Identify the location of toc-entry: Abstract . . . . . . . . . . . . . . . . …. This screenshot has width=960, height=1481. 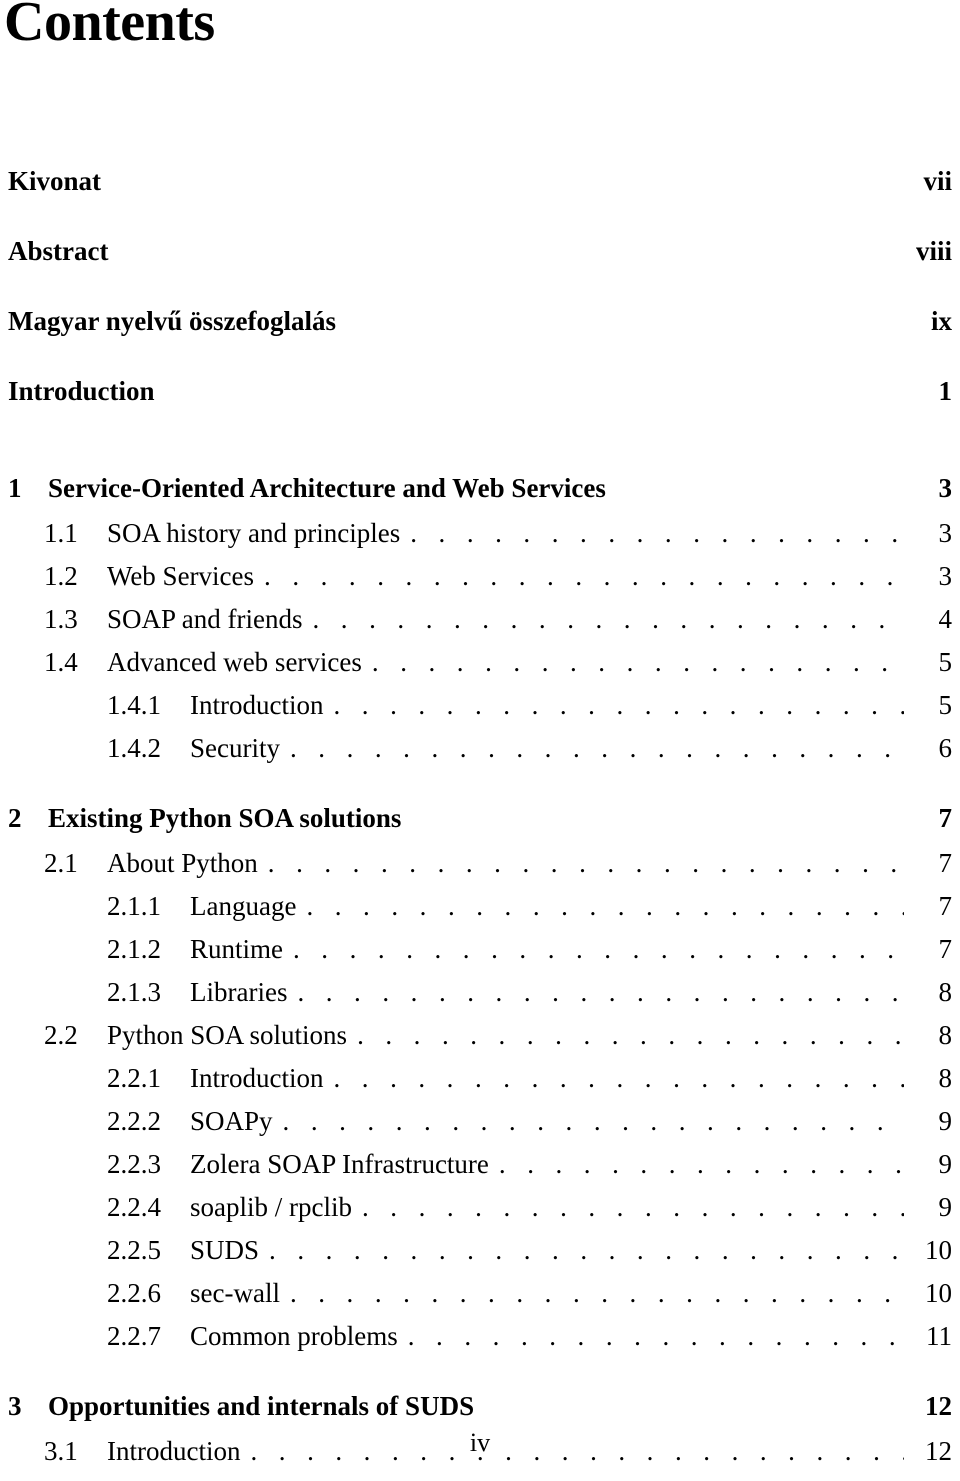
(480, 273).